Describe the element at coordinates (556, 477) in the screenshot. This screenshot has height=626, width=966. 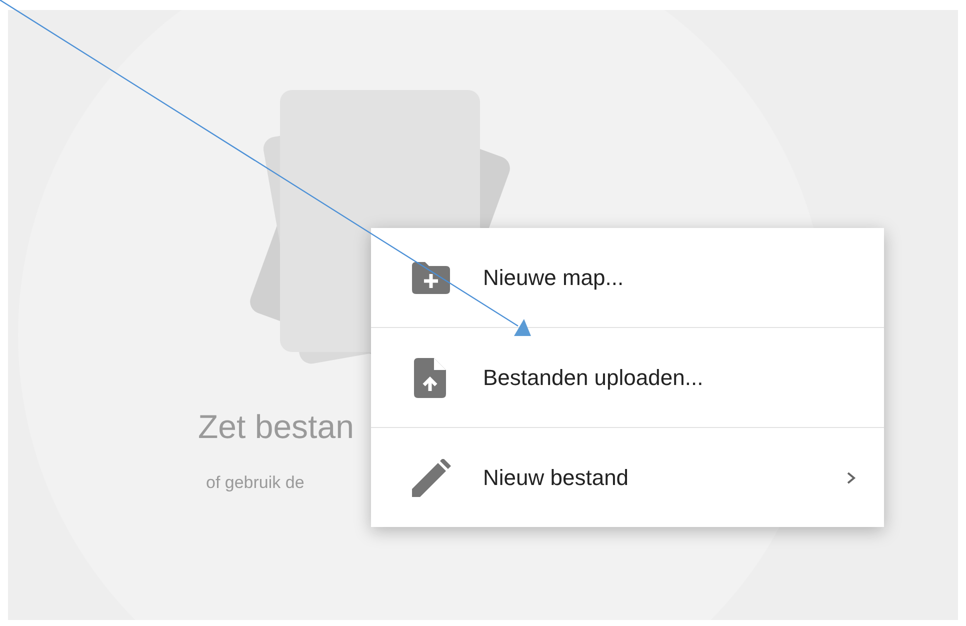
I see `menu-item-label: Nieuw bestand` at that location.